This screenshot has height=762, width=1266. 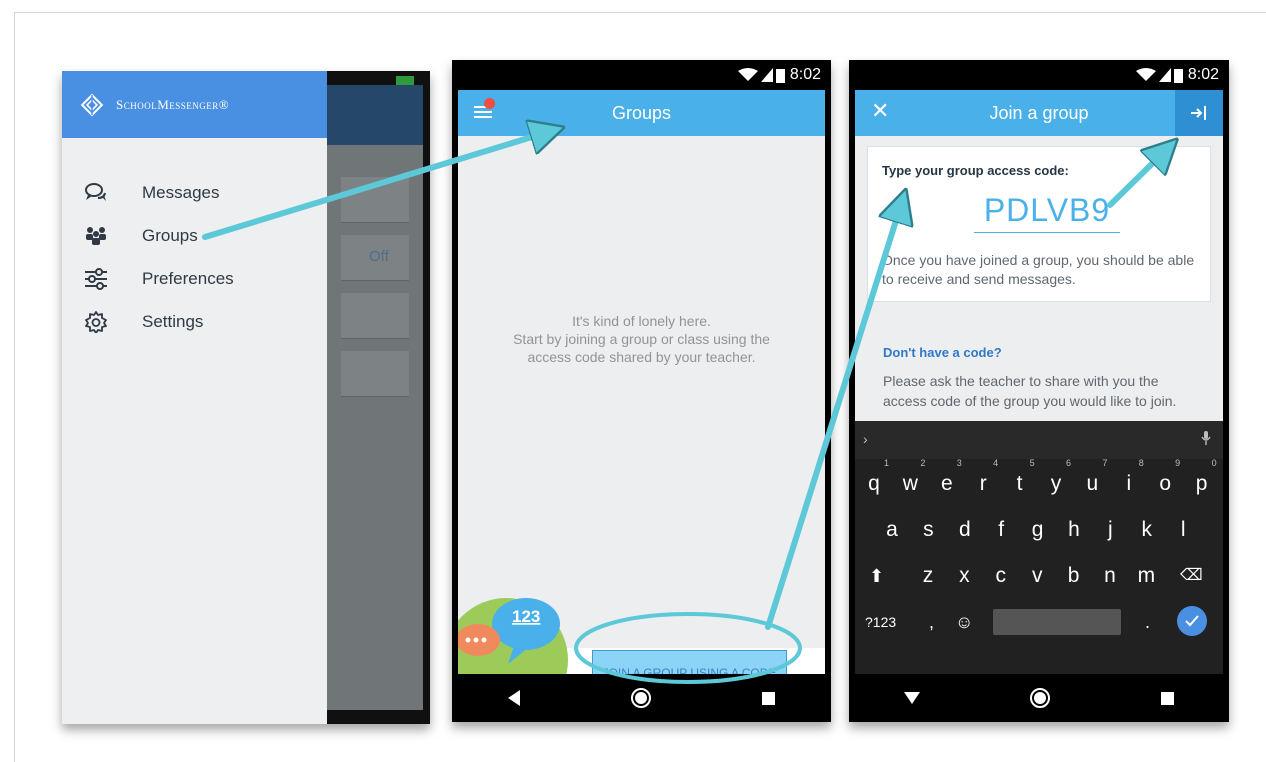 What do you see at coordinates (805, 74) in the screenshot?
I see `status-time: 8:02` at bounding box center [805, 74].